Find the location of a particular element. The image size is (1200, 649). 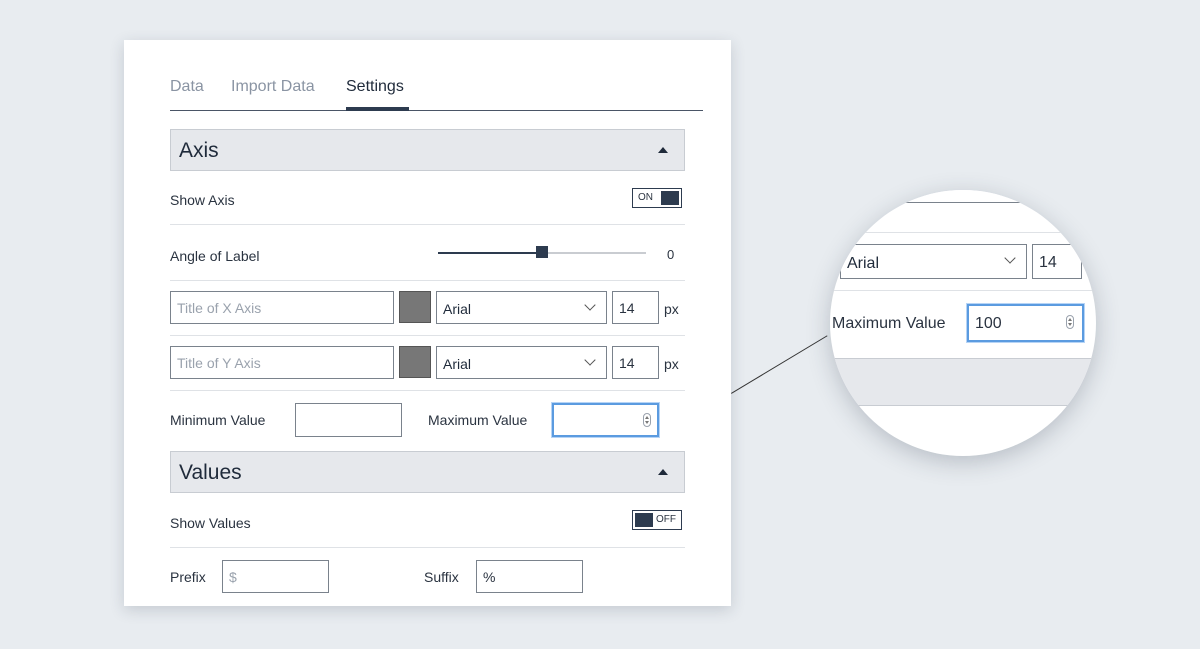

zoom-maximum-value-label: Maximum Value is located at coordinates (889, 323).